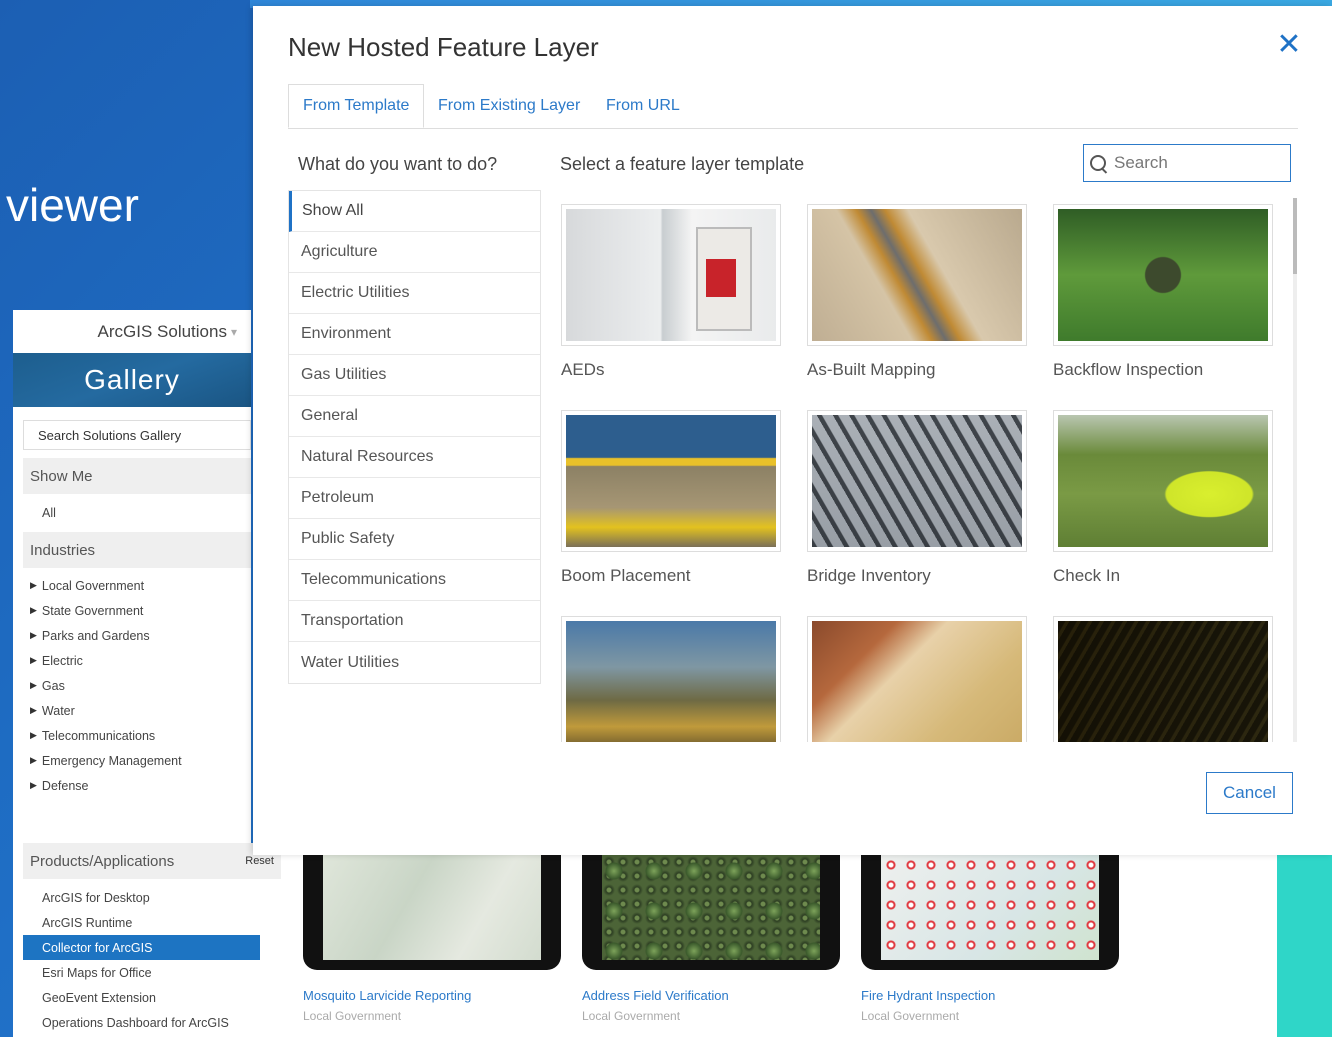  Describe the element at coordinates (137, 735) in the screenshot. I see `industry-item: Telecommunications` at that location.